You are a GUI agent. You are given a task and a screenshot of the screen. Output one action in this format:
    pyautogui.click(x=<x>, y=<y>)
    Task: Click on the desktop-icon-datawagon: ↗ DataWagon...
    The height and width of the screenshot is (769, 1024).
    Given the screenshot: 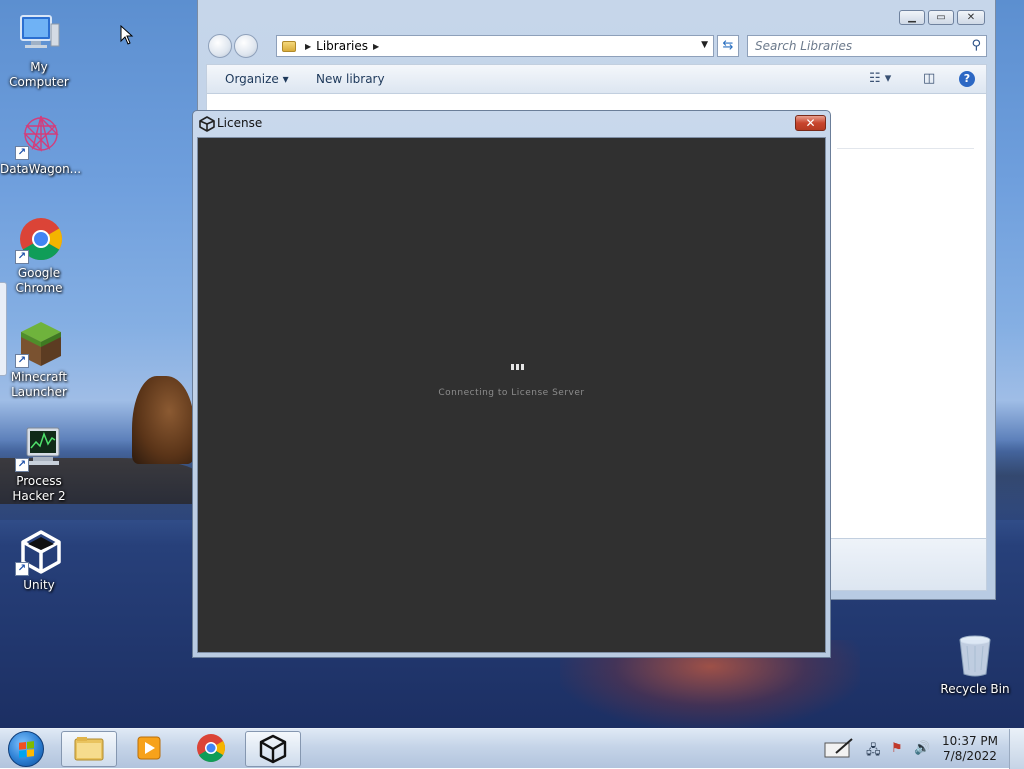 What is the action you would take?
    pyautogui.click(x=41, y=144)
    